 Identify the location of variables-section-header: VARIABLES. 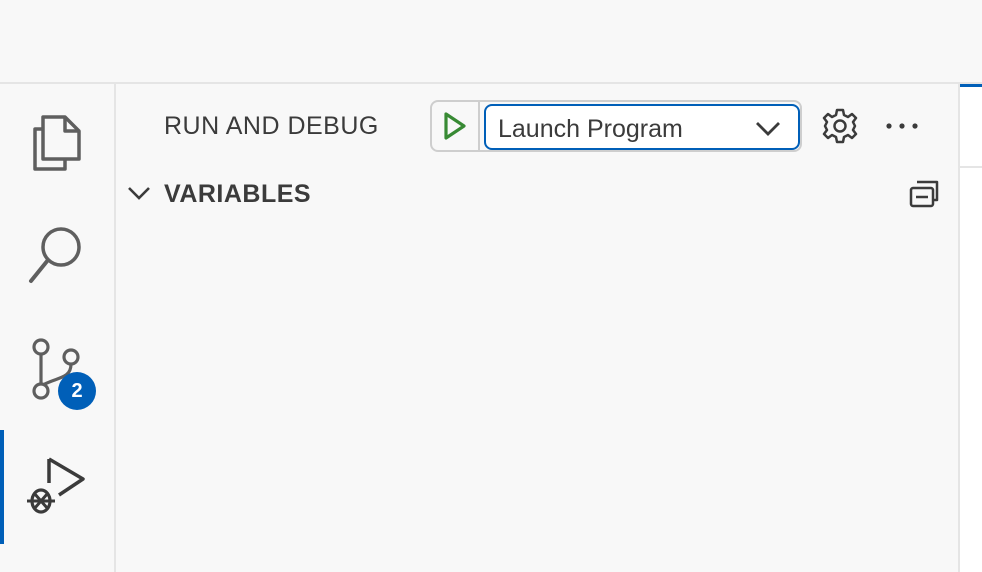
(537, 194).